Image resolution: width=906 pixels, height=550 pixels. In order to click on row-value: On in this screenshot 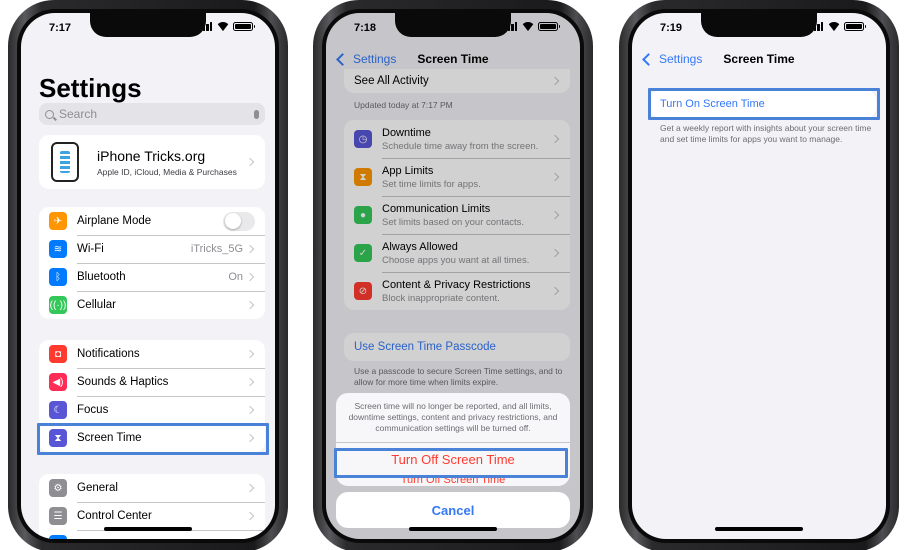, I will do `click(235, 277)`.